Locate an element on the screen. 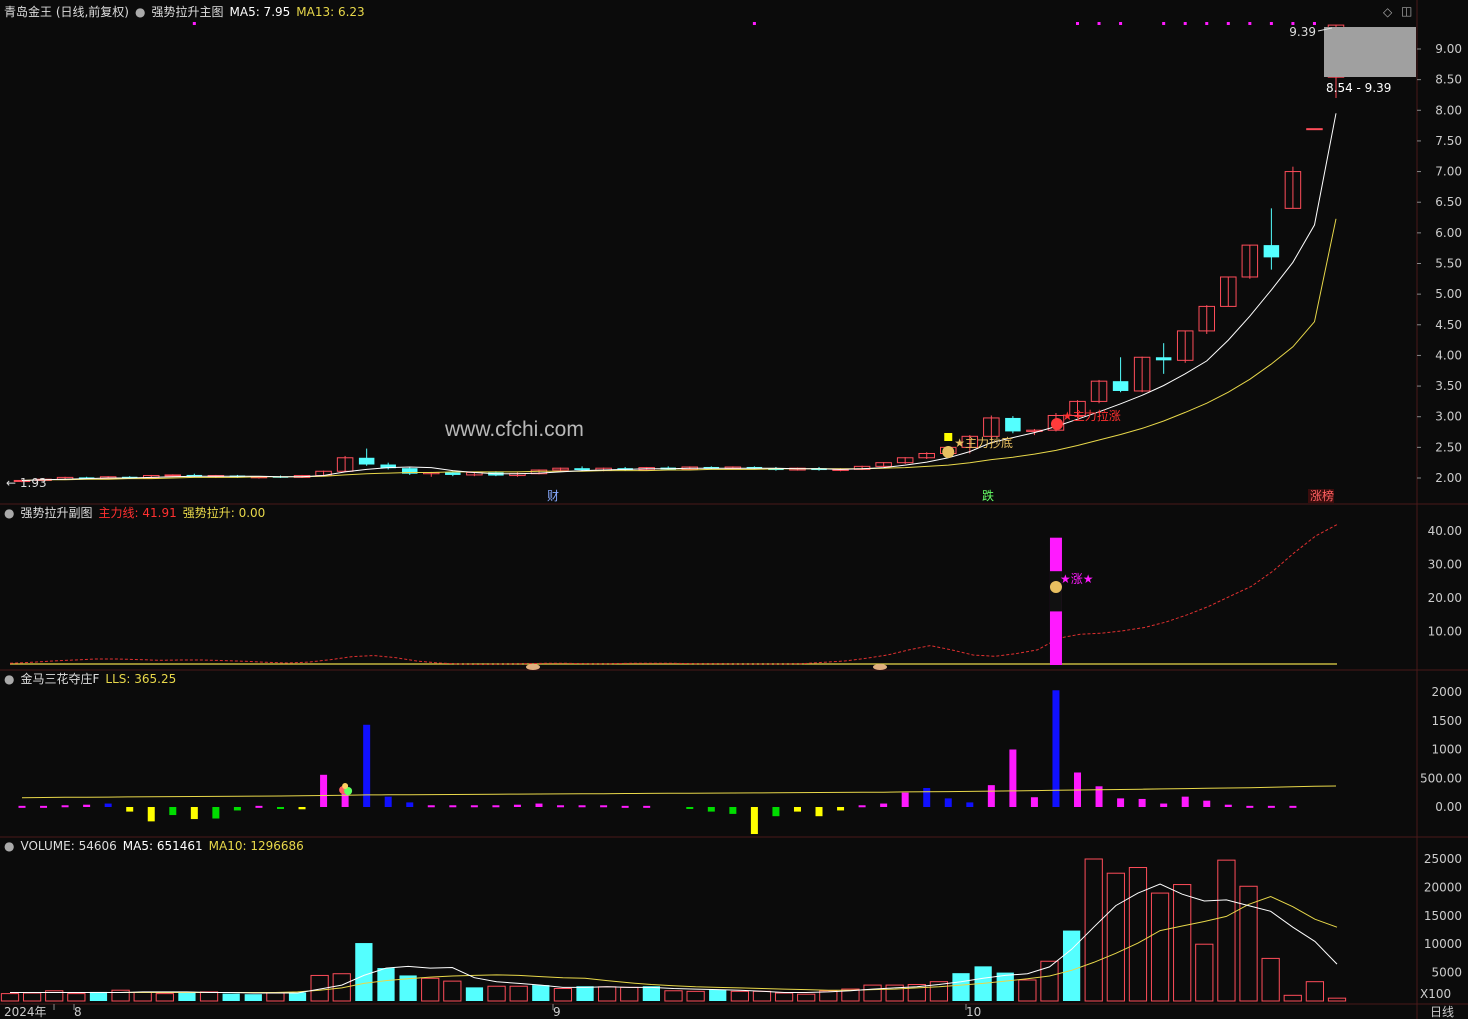  x-axis-label: 10 is located at coordinates (973, 1012).